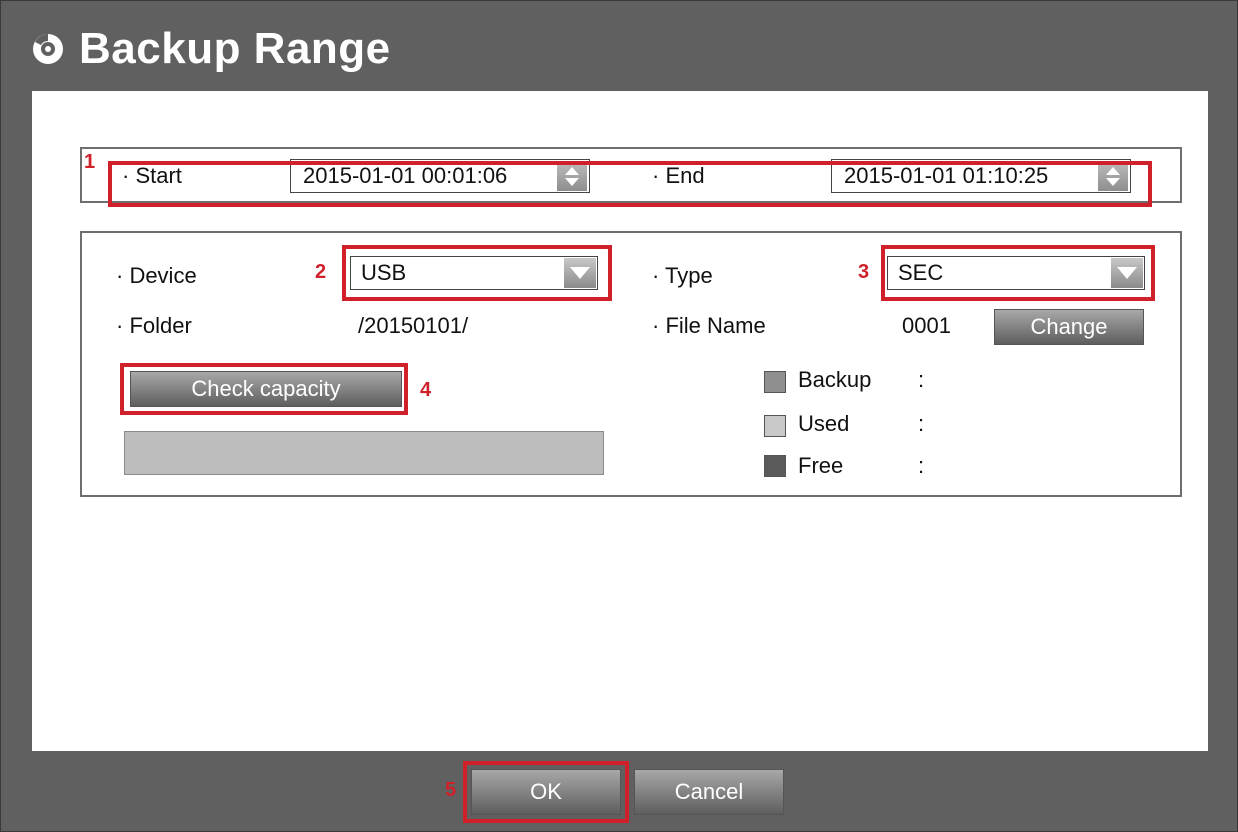  I want to click on backup-disc-icon, so click(48, 49).